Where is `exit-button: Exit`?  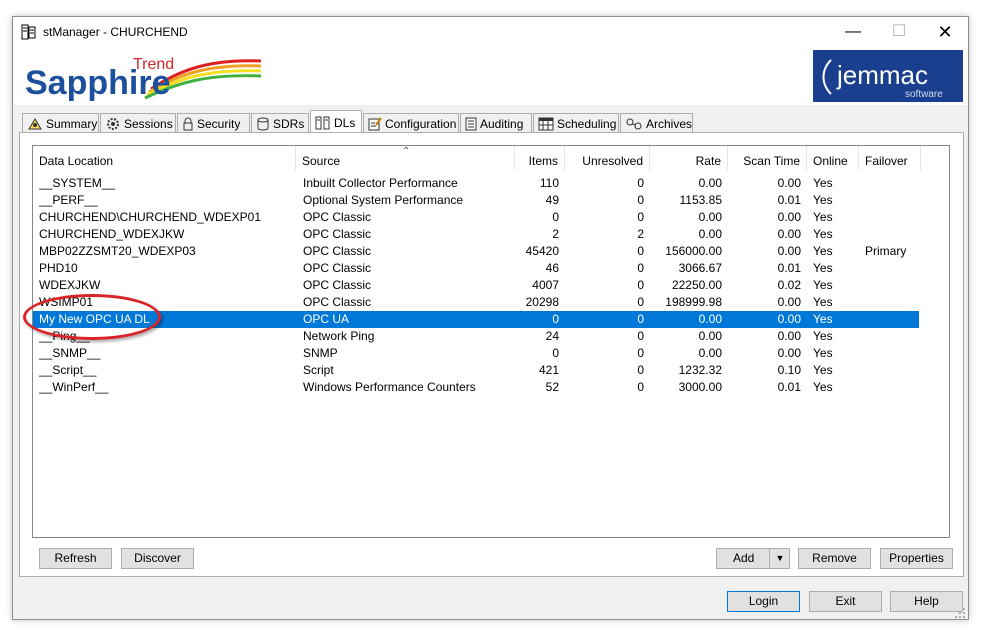
exit-button: Exit is located at coordinates (845, 601).